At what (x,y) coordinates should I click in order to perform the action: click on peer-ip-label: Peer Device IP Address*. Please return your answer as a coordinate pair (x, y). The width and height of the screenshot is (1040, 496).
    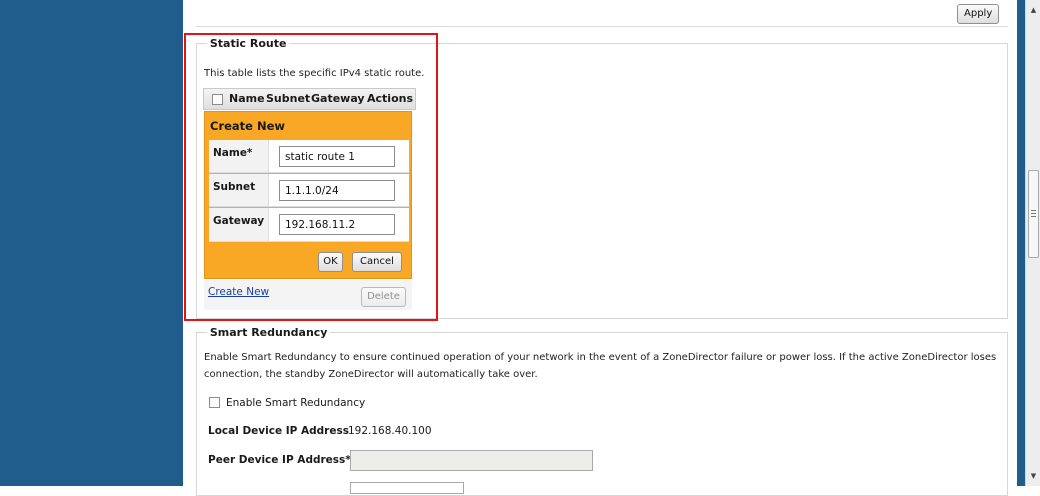
    Looking at the image, I should click on (279, 460).